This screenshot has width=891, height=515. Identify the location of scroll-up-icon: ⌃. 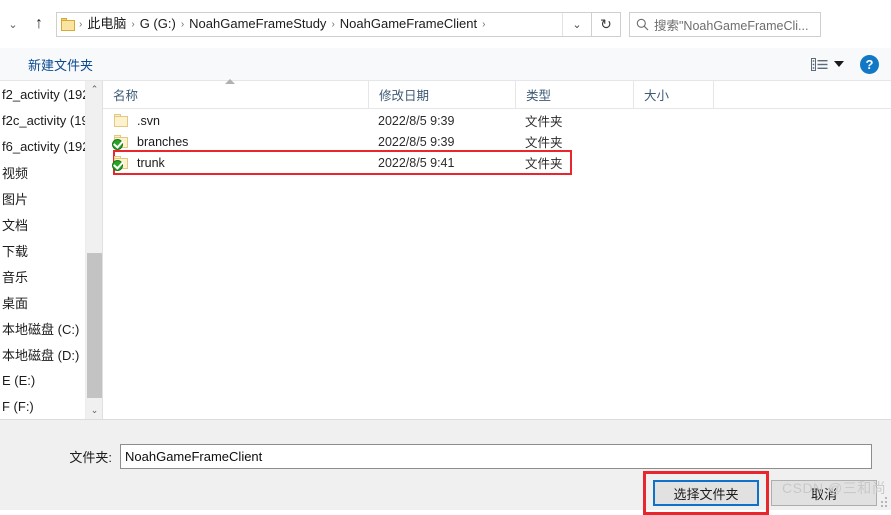
(94, 89).